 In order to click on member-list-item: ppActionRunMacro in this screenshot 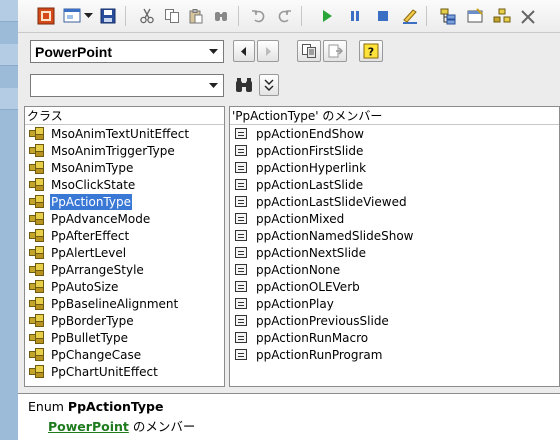, I will do `click(394, 337)`.